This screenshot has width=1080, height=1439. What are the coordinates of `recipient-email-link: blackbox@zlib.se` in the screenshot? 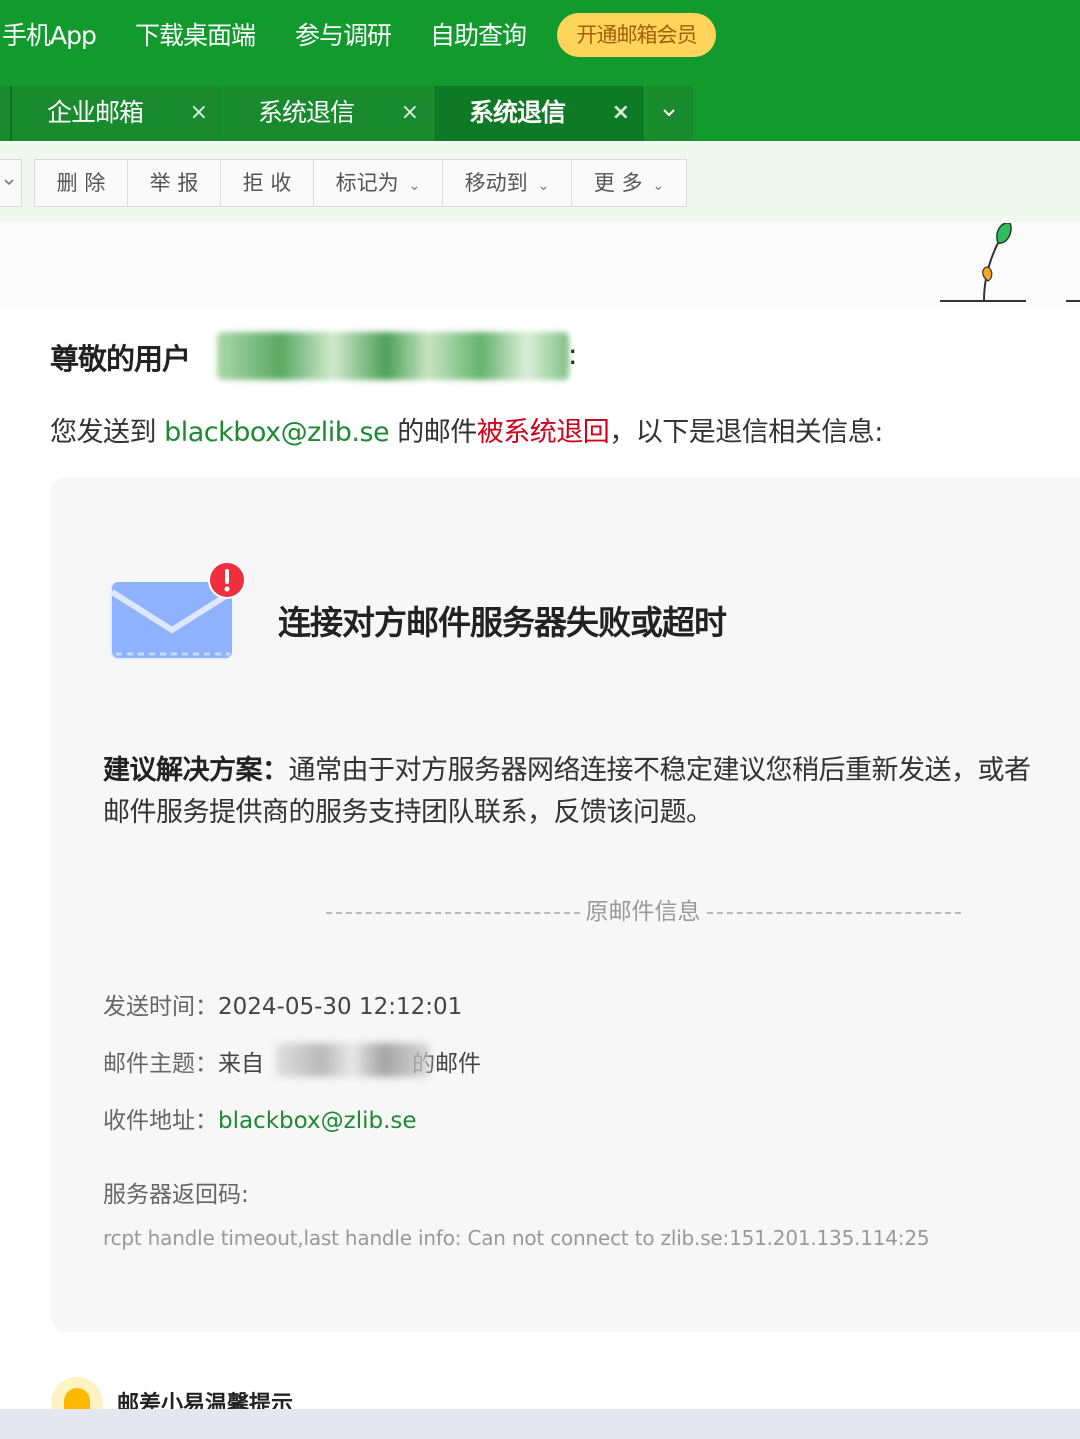 It's located at (277, 432).